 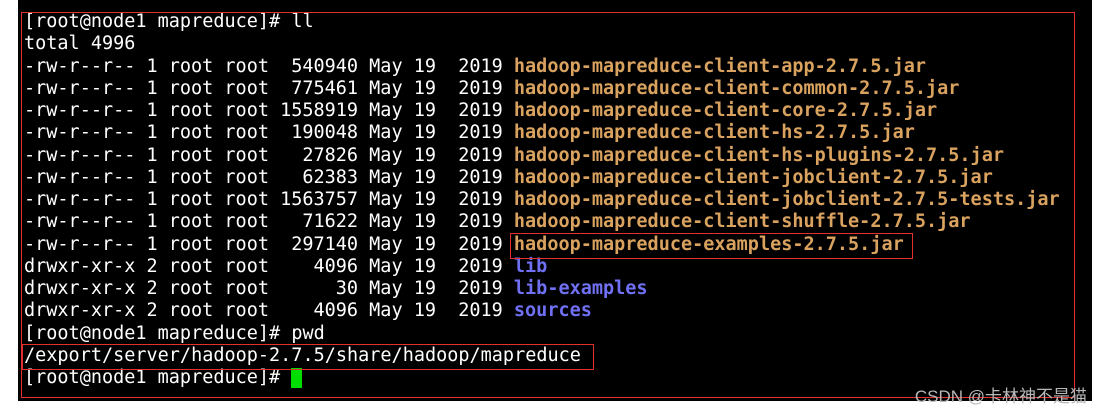 What do you see at coordinates (542, 44) in the screenshot?
I see `total-line: total 4996` at bounding box center [542, 44].